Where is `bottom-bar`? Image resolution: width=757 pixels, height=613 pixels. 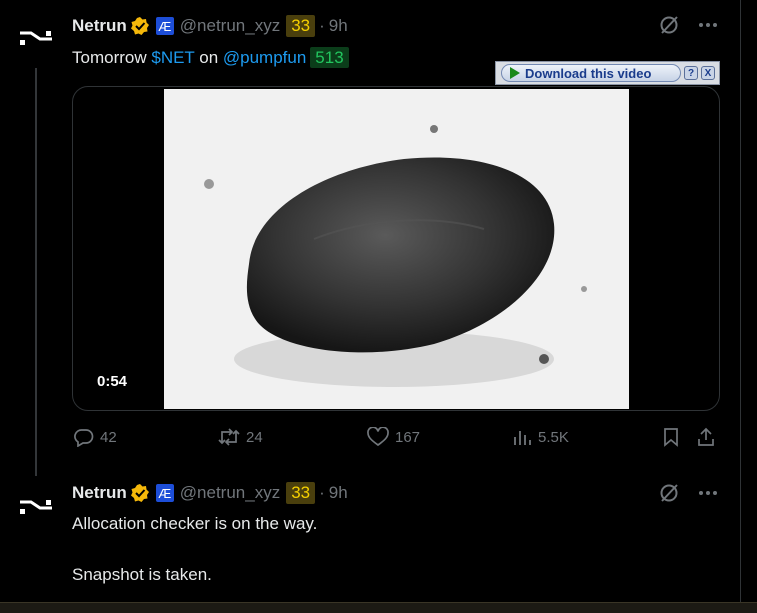 bottom-bar is located at coordinates (378, 607).